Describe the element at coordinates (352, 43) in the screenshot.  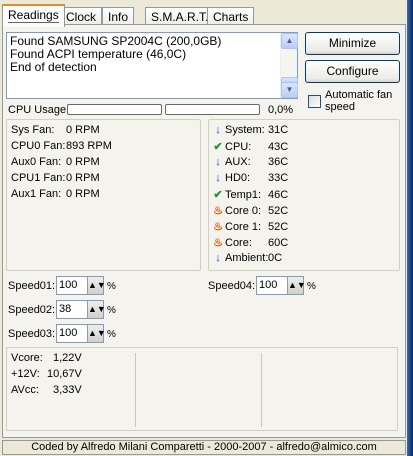
I see `minimize-button: Minimize` at that location.